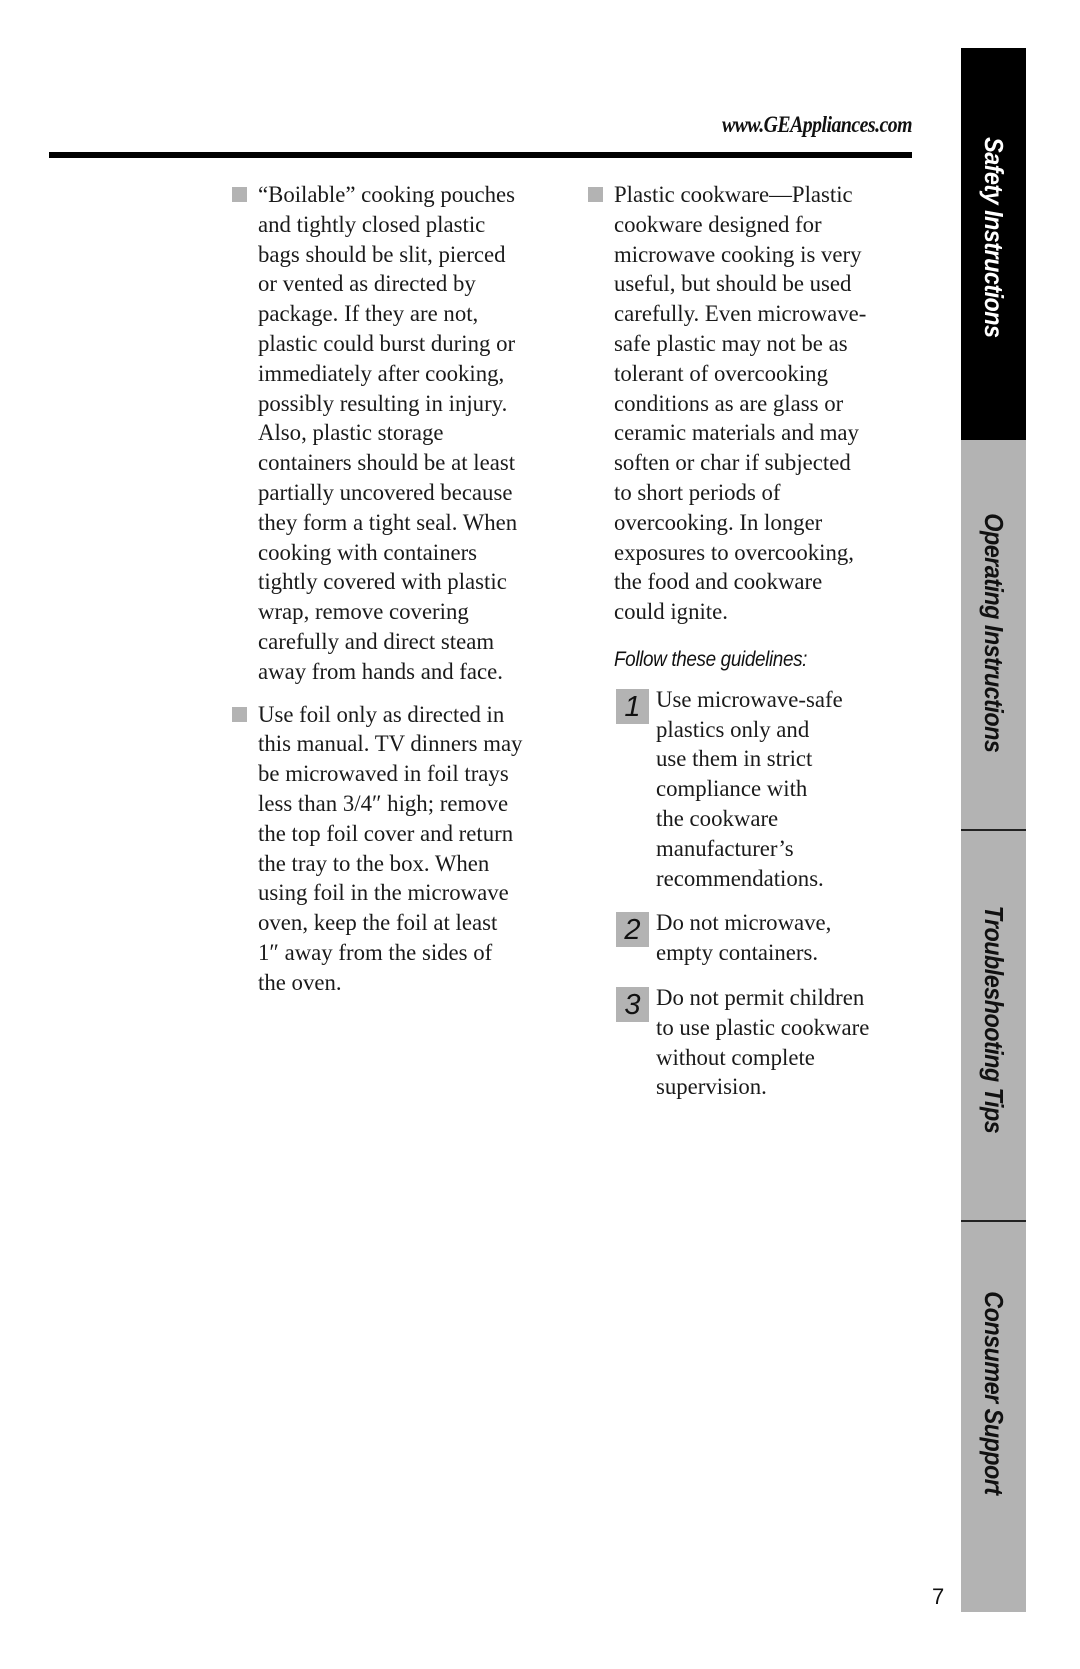  What do you see at coordinates (817, 124) in the screenshot?
I see `website-url: www.GEAppliances.com` at bounding box center [817, 124].